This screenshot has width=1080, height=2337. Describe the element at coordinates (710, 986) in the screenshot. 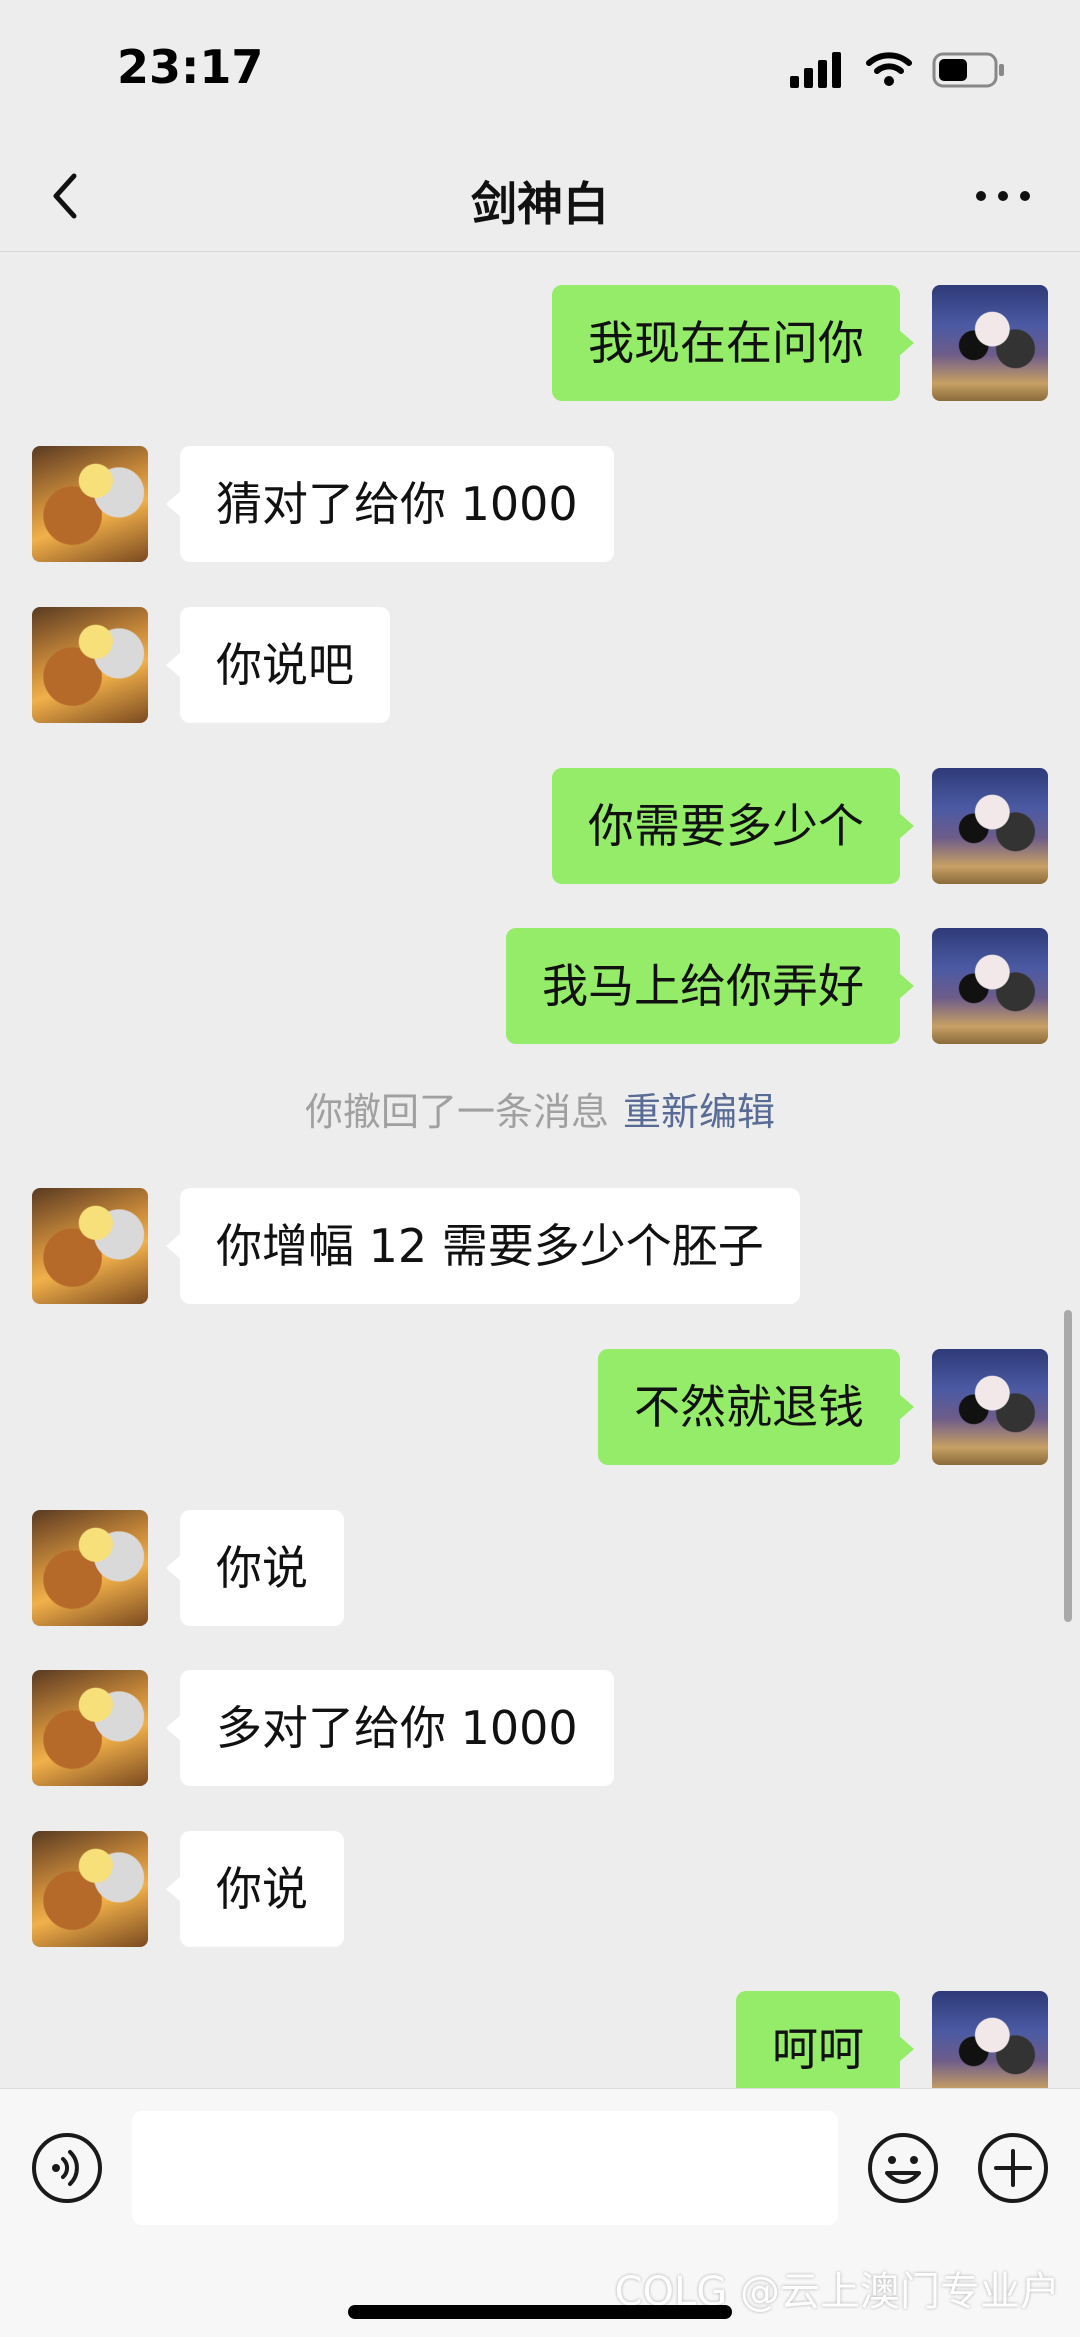

I see `sent-message-bubble: 我马上给你弄好` at that location.